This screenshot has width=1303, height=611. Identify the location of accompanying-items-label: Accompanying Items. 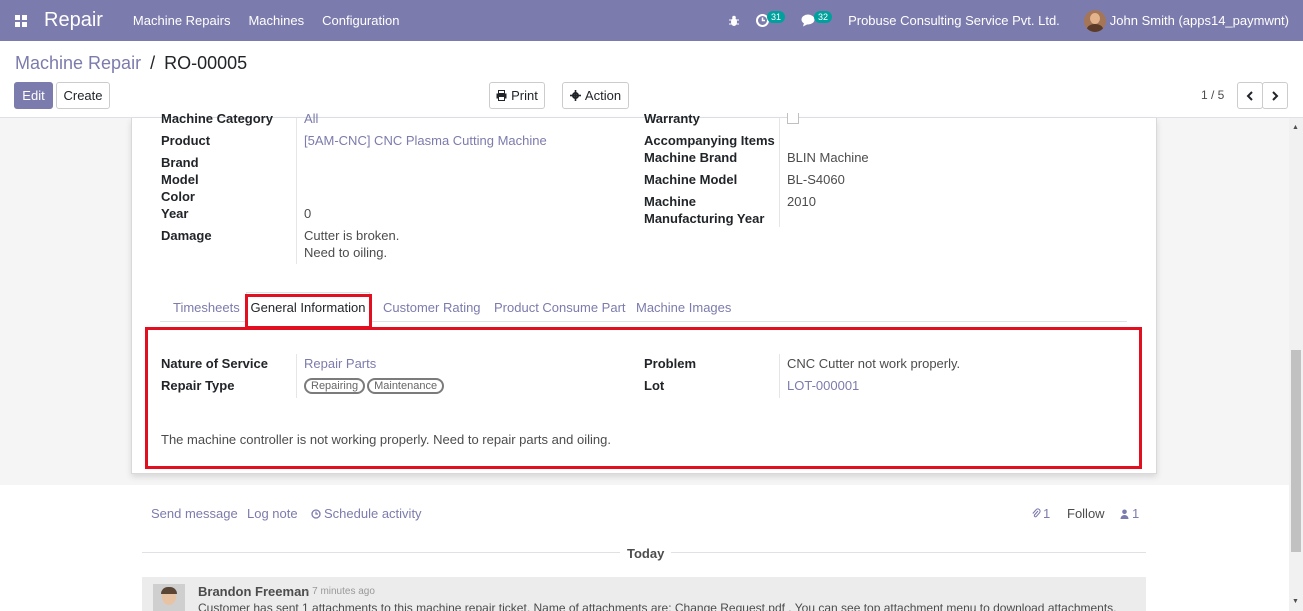
(709, 140).